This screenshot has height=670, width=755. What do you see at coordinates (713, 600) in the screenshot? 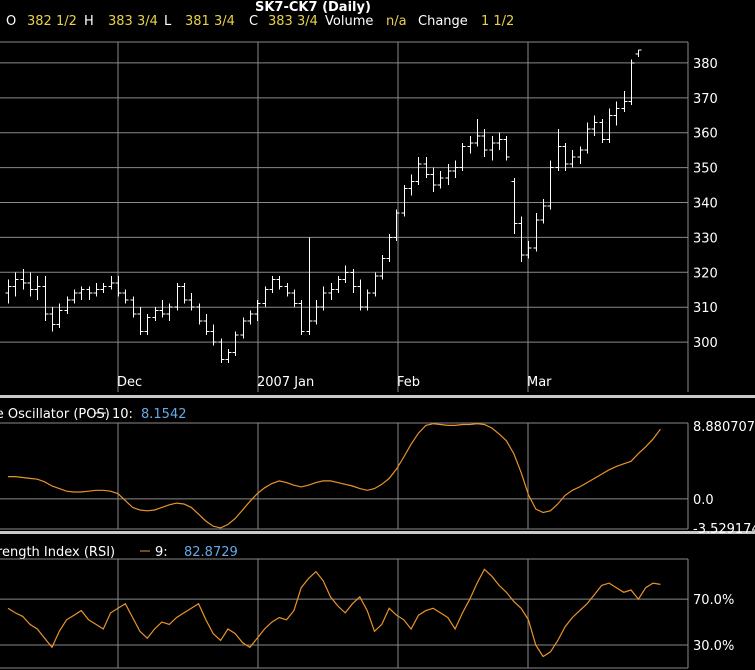
I see `y-tick-label: 70.0%` at bounding box center [713, 600].